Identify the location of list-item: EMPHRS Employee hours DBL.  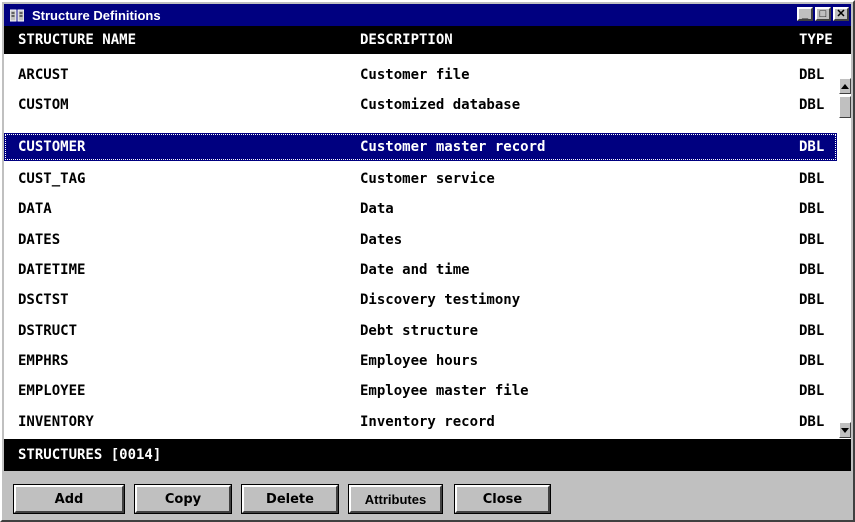
(420, 361).